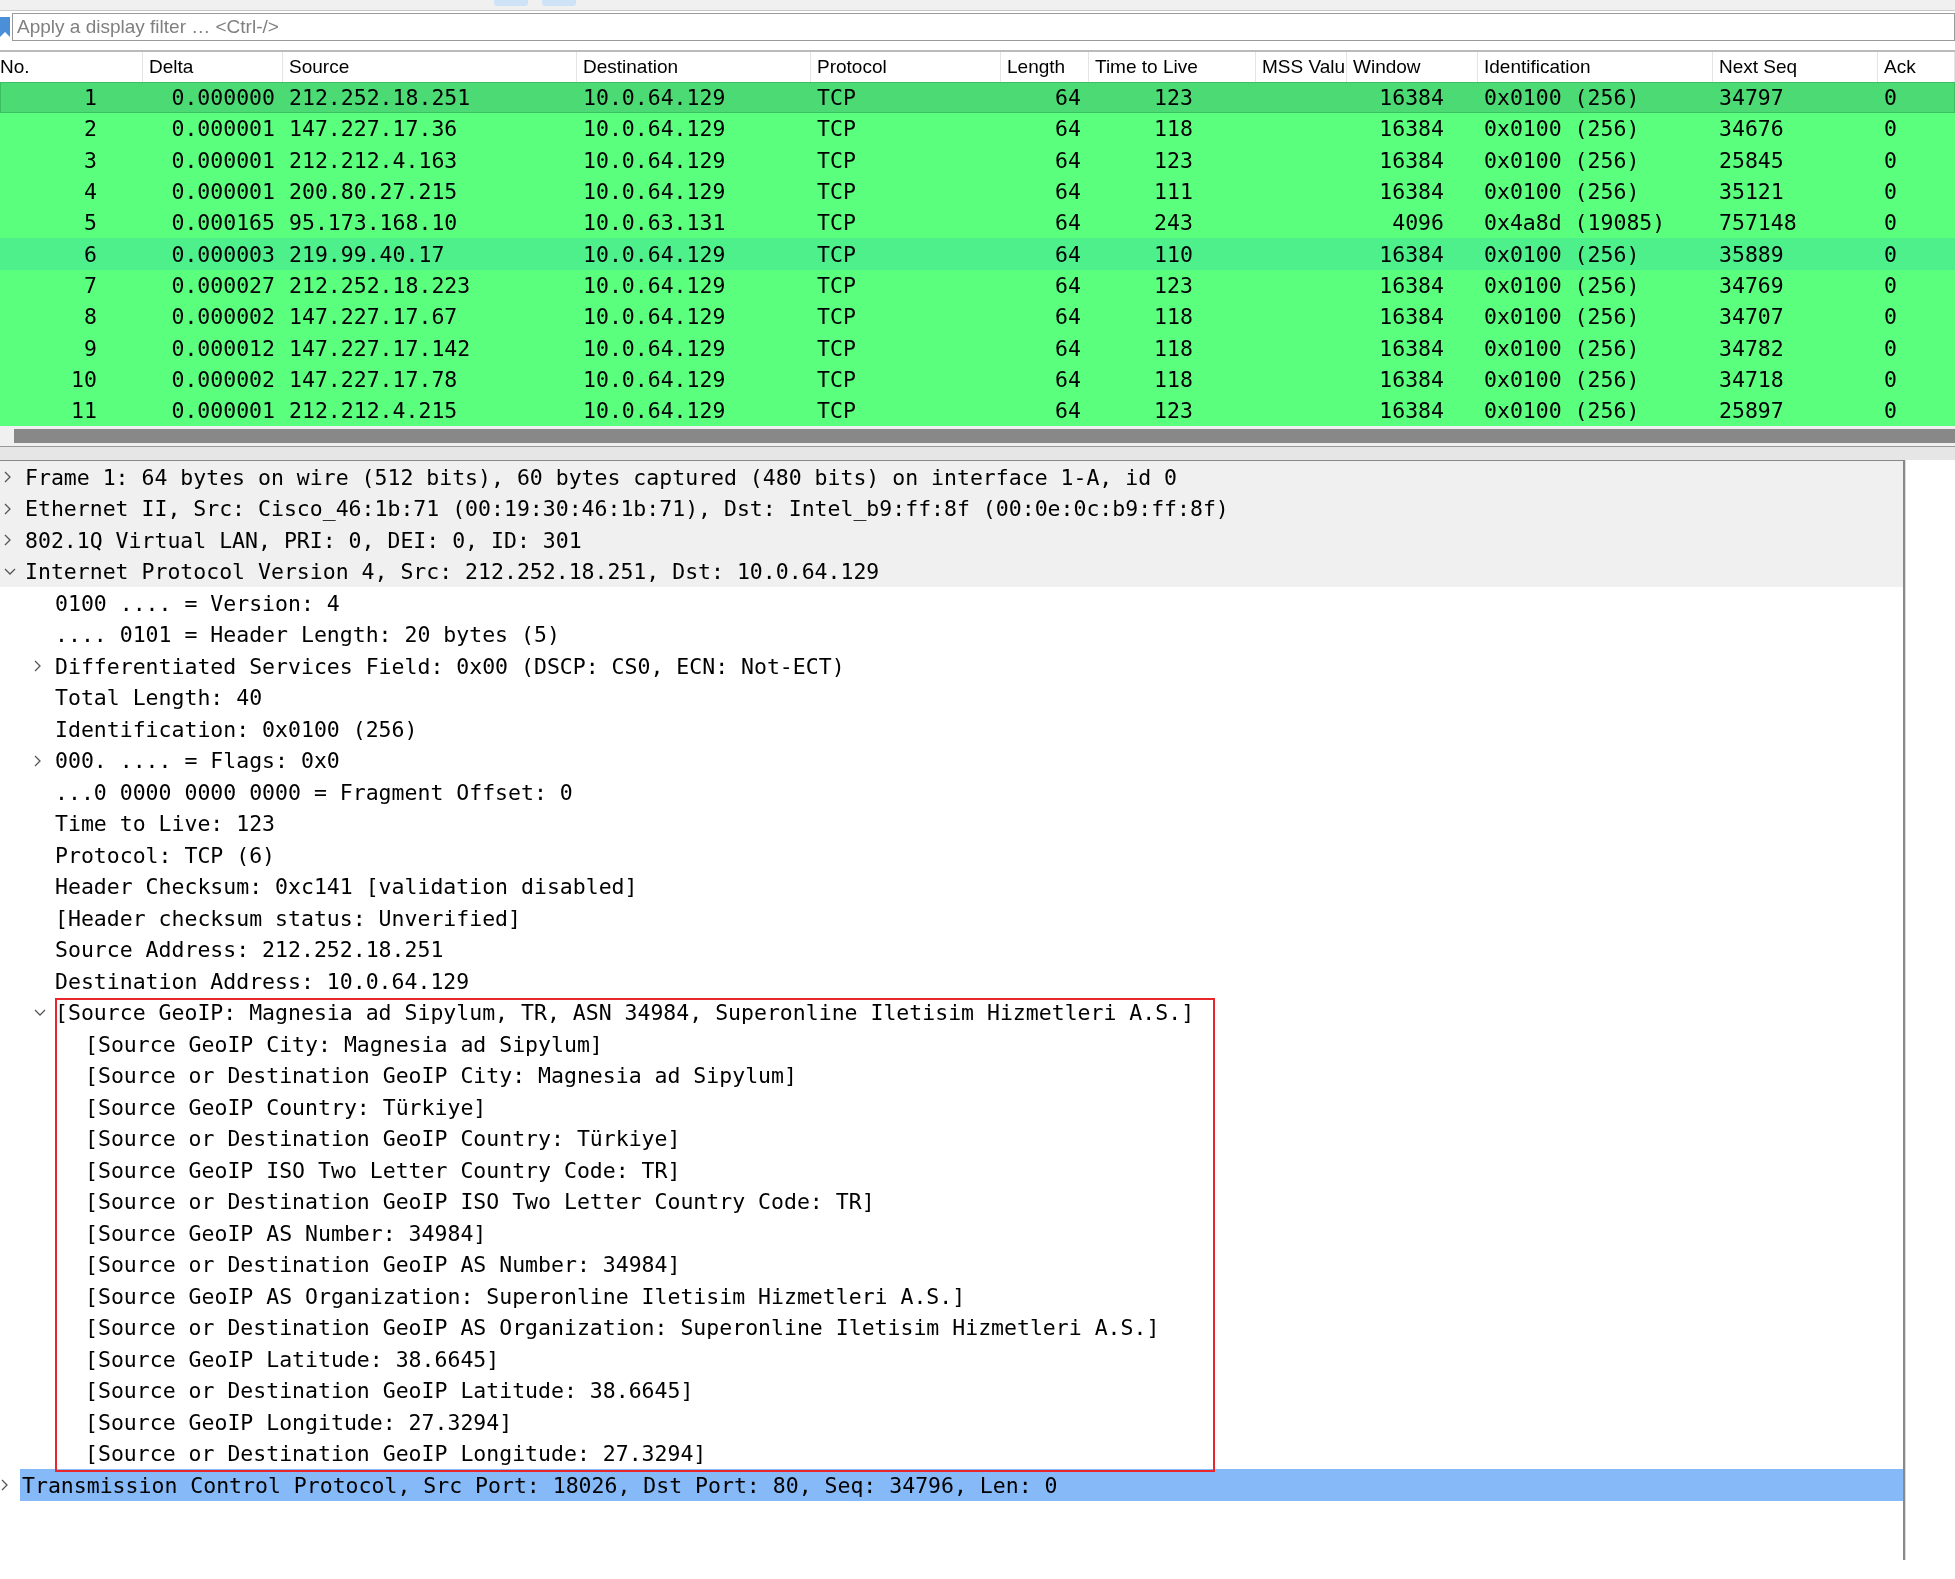 Image resolution: width=1955 pixels, height=1579 pixels. What do you see at coordinates (951, 855) in the screenshot?
I see `tree-row: Protocol: TCP (6)` at bounding box center [951, 855].